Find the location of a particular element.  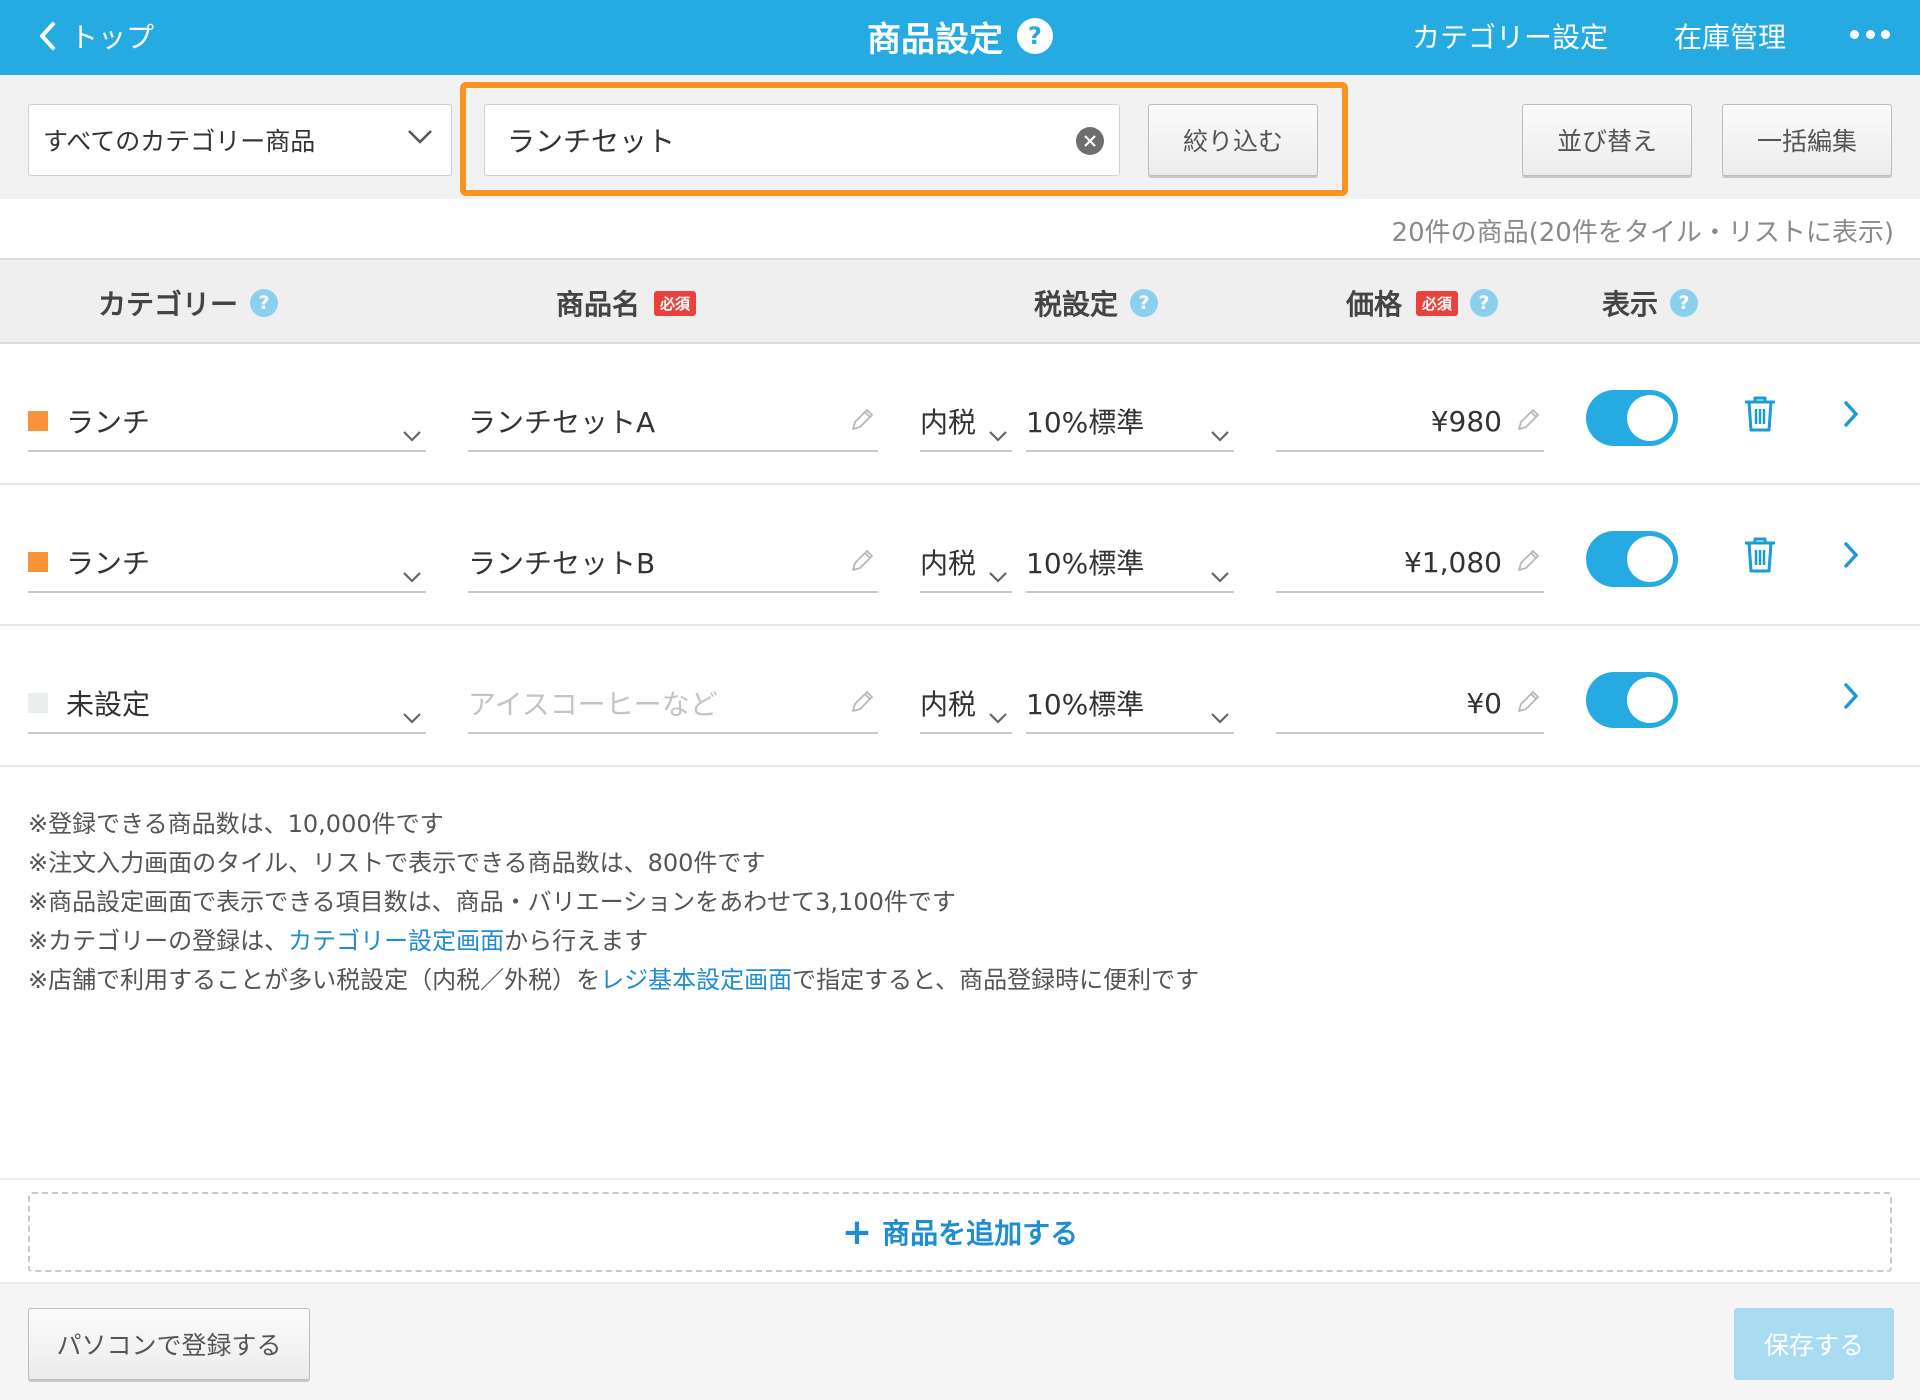

note-text: ※カテゴリーの登録は、 is located at coordinates (158, 941).